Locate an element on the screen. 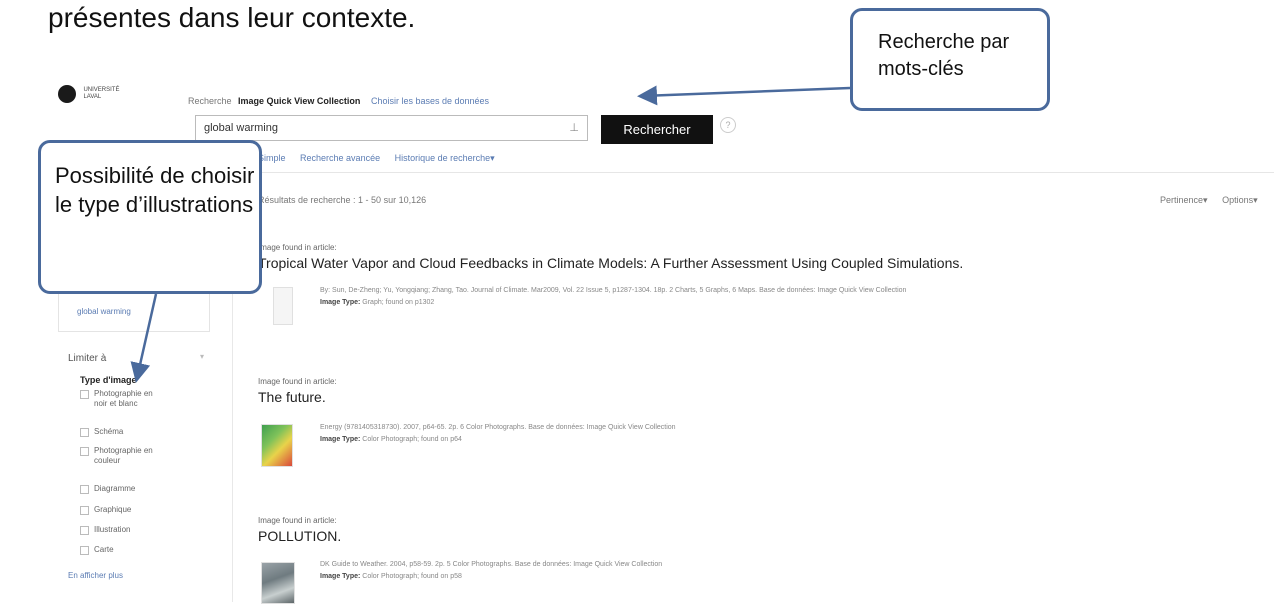  arrow-to-search is located at coordinates (744, 95).